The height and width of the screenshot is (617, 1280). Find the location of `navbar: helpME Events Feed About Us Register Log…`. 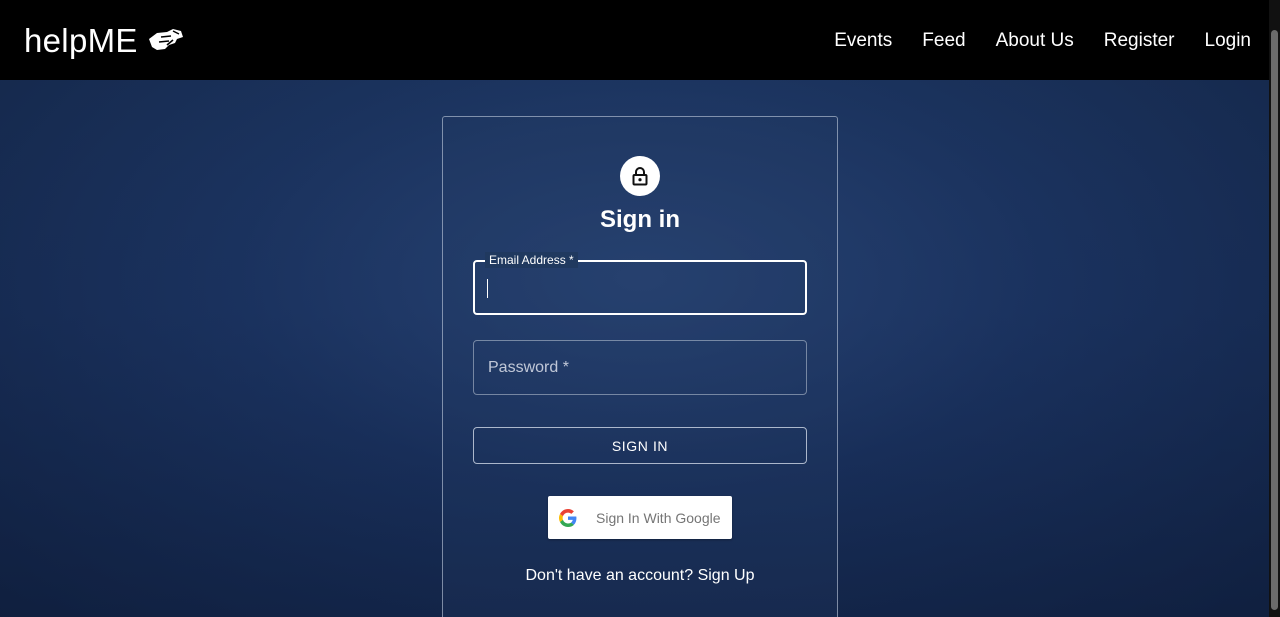

navbar: helpME Events Feed About Us Register Log… is located at coordinates (640, 40).